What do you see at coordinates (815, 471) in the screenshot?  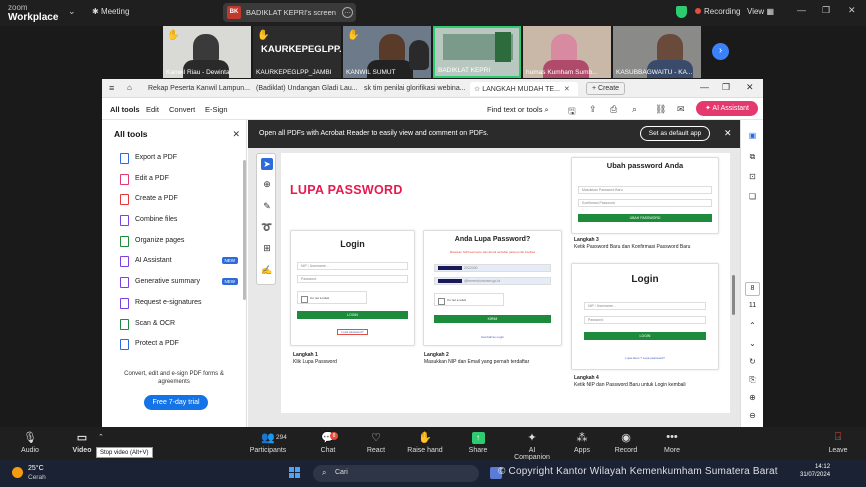 I see `clock: 14:12 31/07/2024` at bounding box center [815, 471].